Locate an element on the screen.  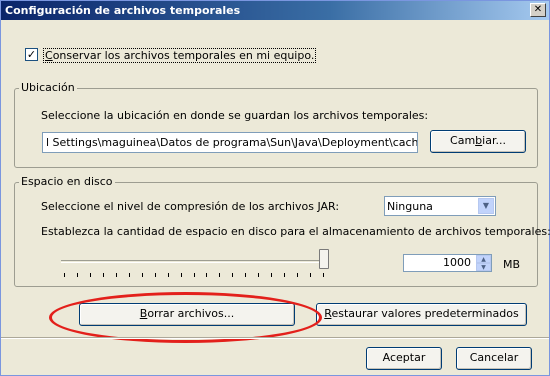
disk-space-spinner: ▲ ▼ is located at coordinates (483, 263).